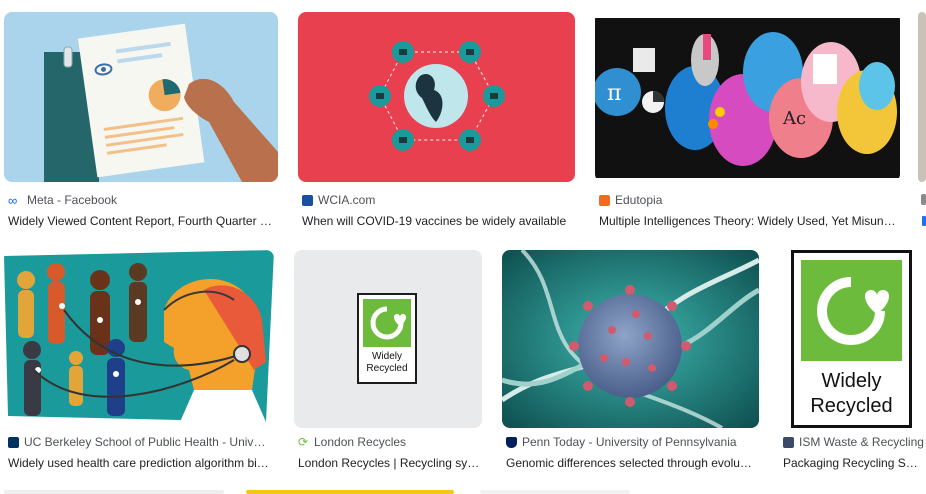 The image size is (926, 494). I want to click on result-title-partial, so click(924, 221).